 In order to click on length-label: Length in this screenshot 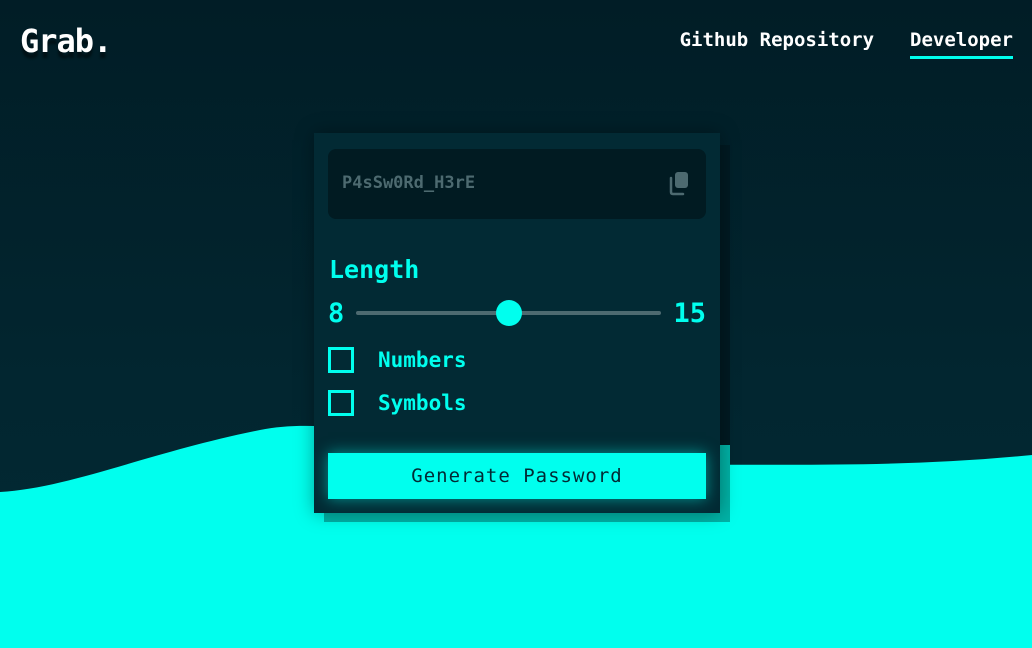, I will do `click(374, 269)`.